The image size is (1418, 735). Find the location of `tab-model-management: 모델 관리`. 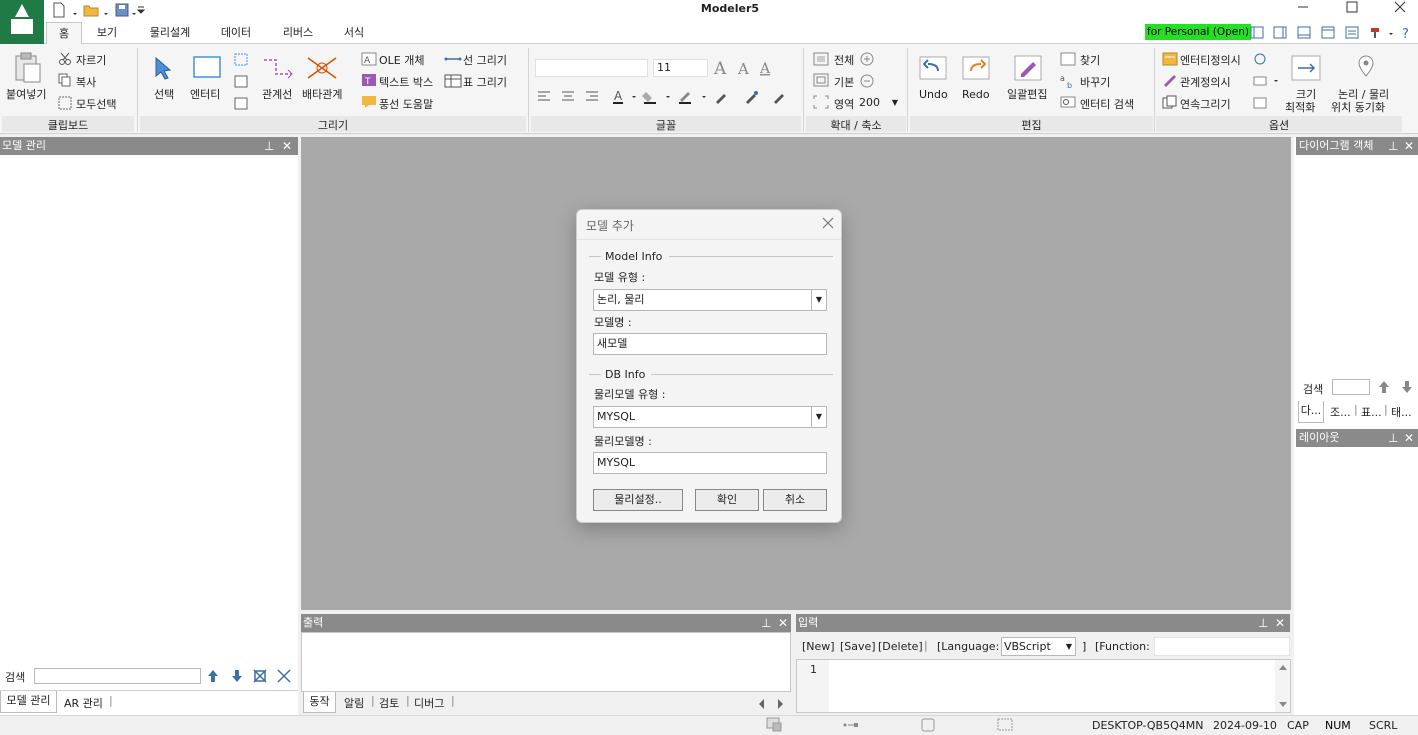

tab-model-management: 모델 관리 is located at coordinates (28, 702).